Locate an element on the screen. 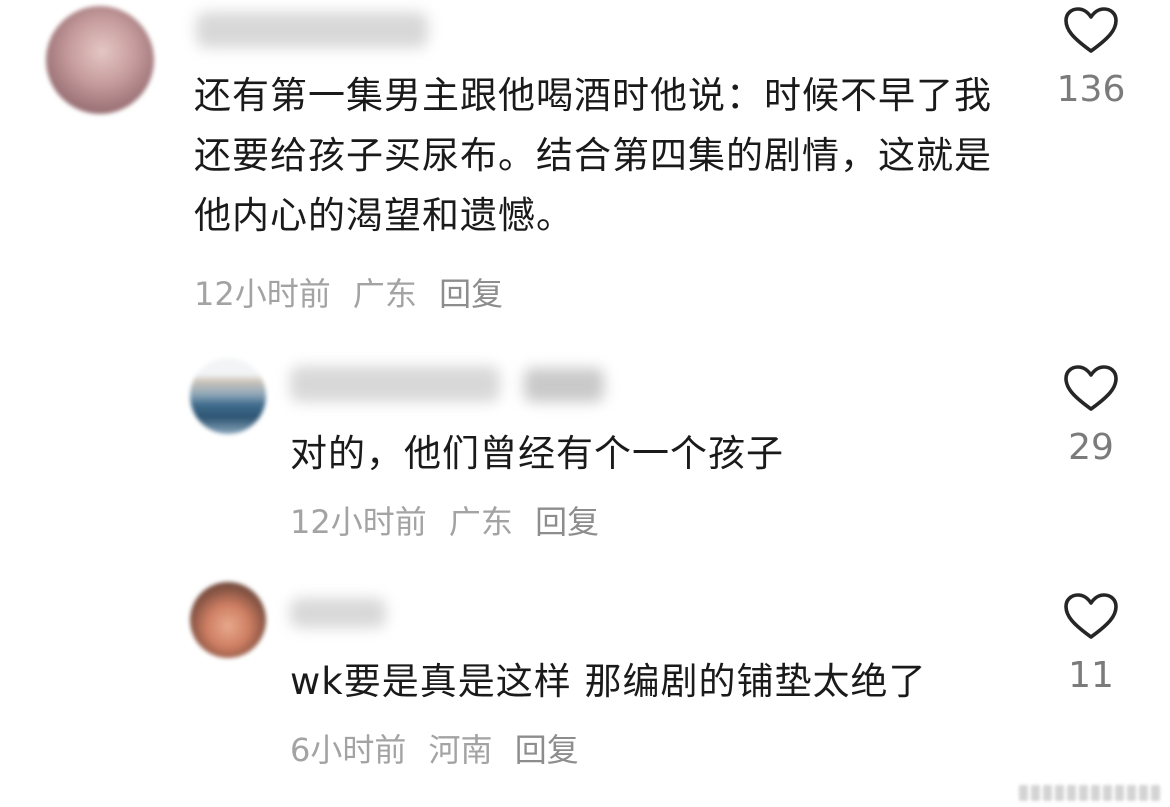 This screenshot has height=807, width=1170. like-count: 136 is located at coordinates (1091, 89).